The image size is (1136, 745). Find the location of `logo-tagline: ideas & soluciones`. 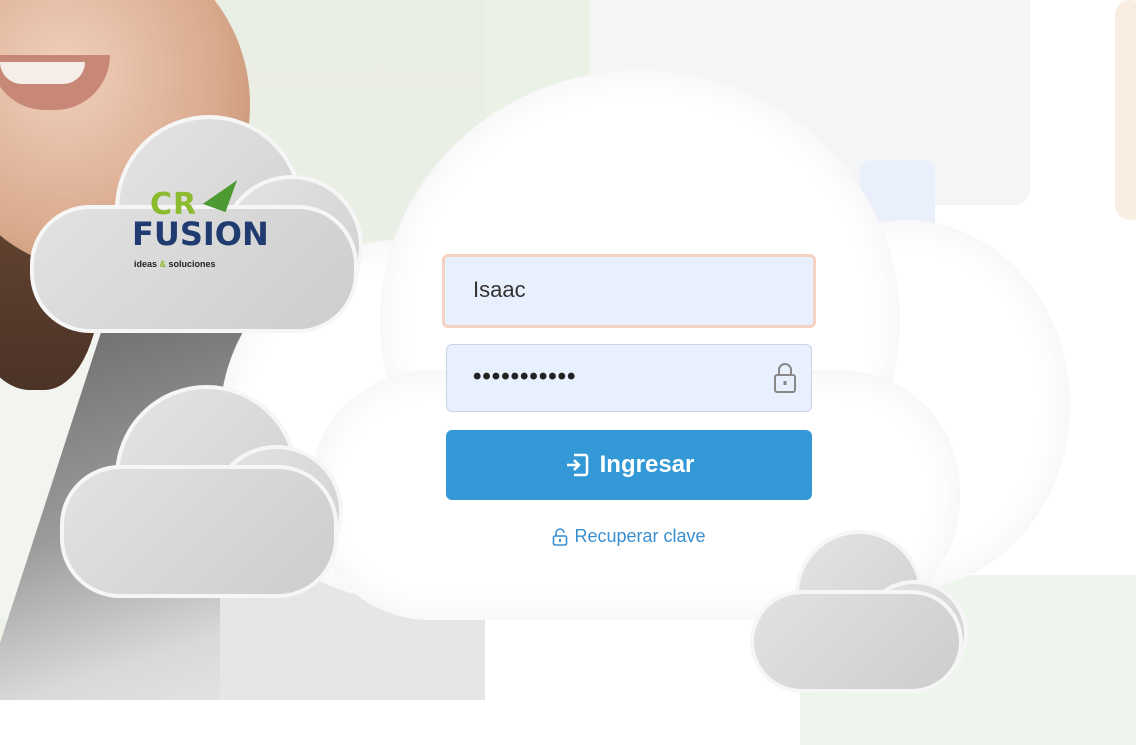

logo-tagline: ideas & soluciones is located at coordinates (175, 264).